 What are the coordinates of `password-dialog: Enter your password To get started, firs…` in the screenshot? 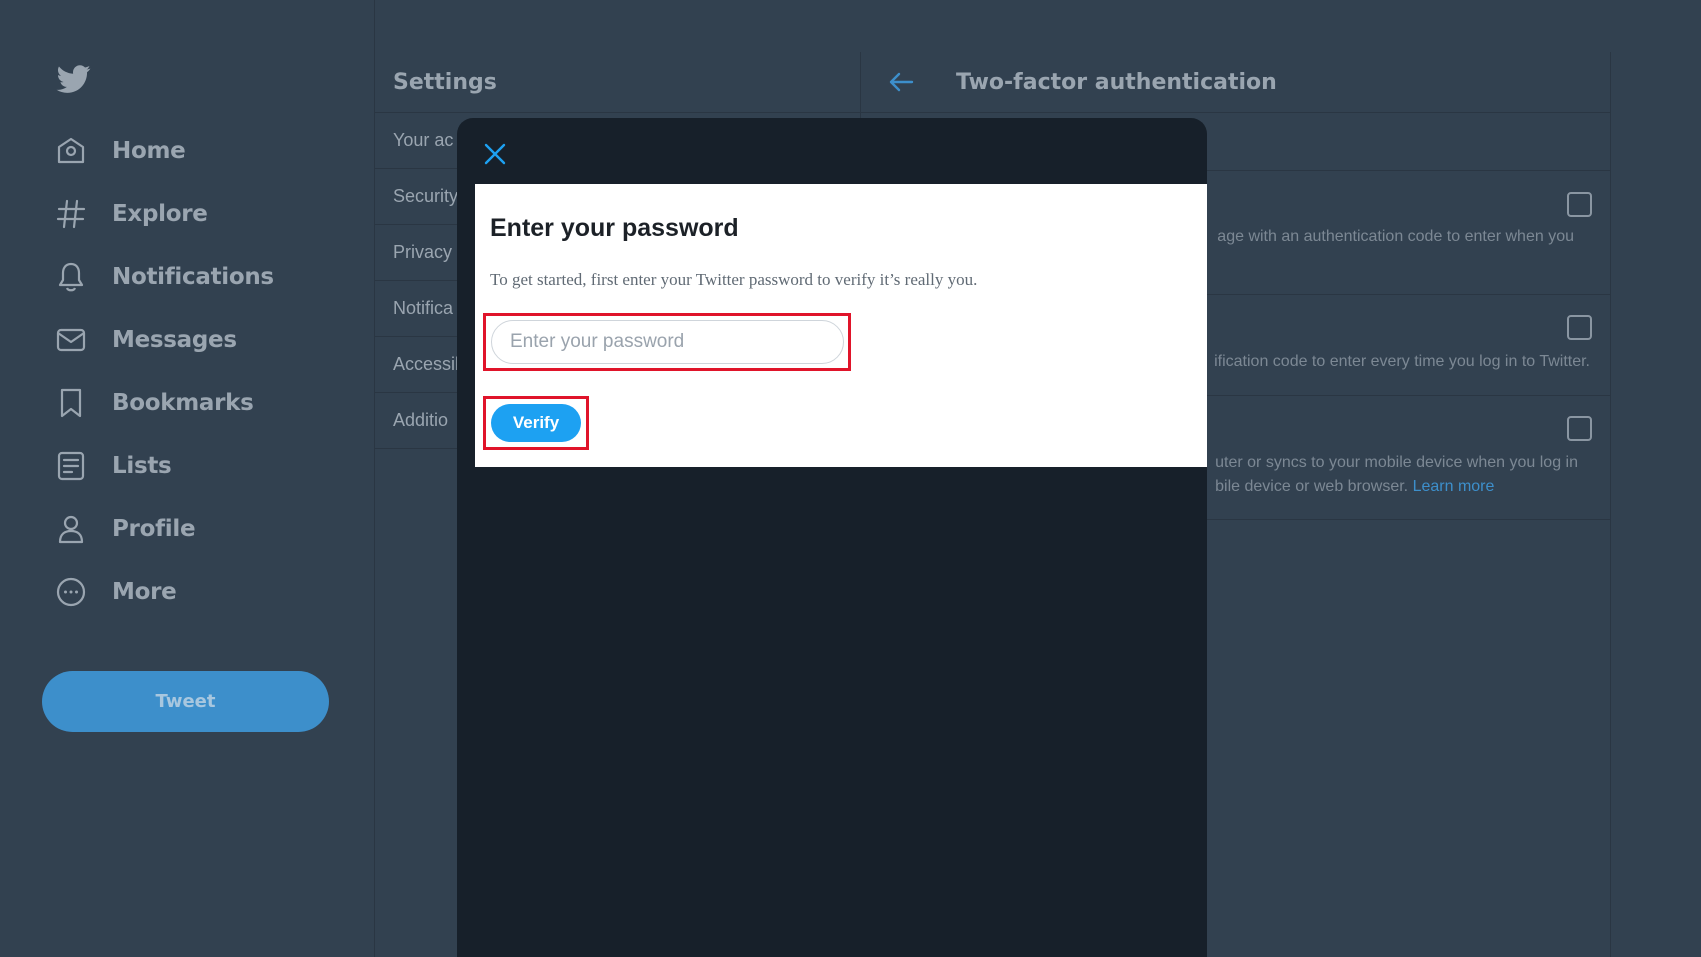 It's located at (841, 325).